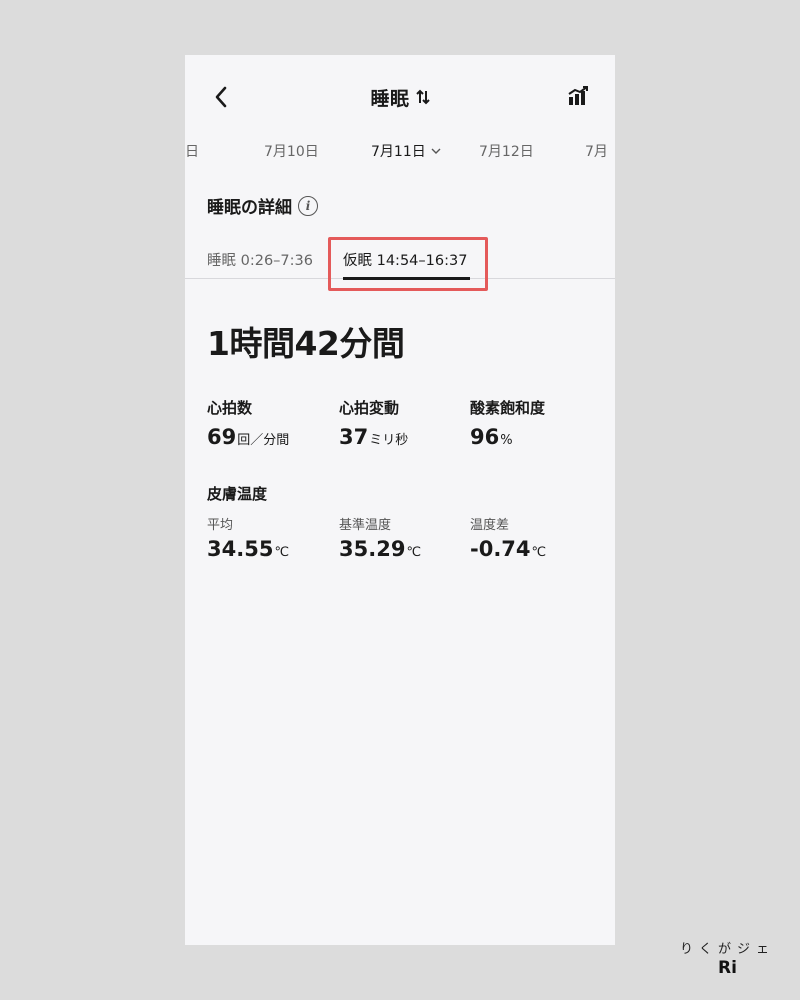 This screenshot has width=800, height=1000. Describe the element at coordinates (436, 150) in the screenshot. I see `chevron-down-icon` at that location.